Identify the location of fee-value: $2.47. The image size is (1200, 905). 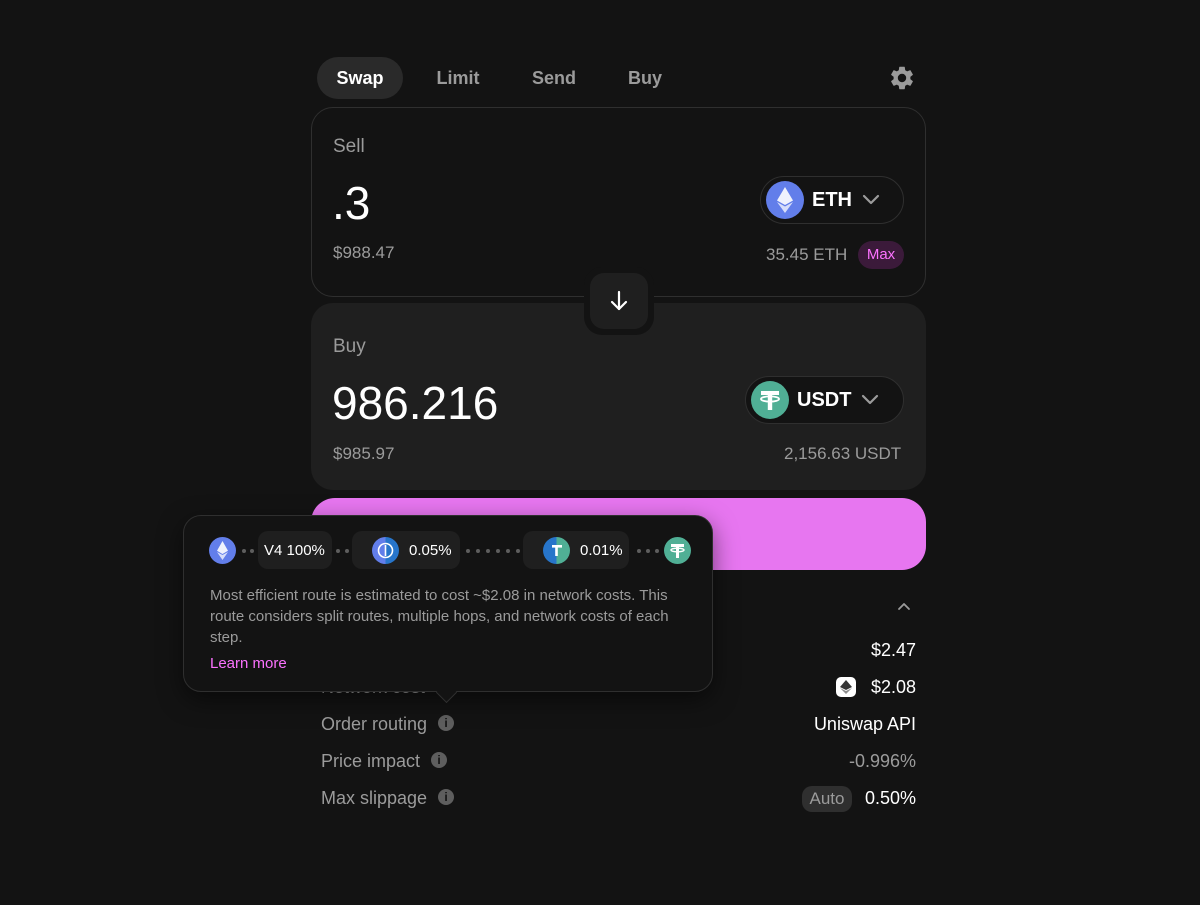
(893, 650).